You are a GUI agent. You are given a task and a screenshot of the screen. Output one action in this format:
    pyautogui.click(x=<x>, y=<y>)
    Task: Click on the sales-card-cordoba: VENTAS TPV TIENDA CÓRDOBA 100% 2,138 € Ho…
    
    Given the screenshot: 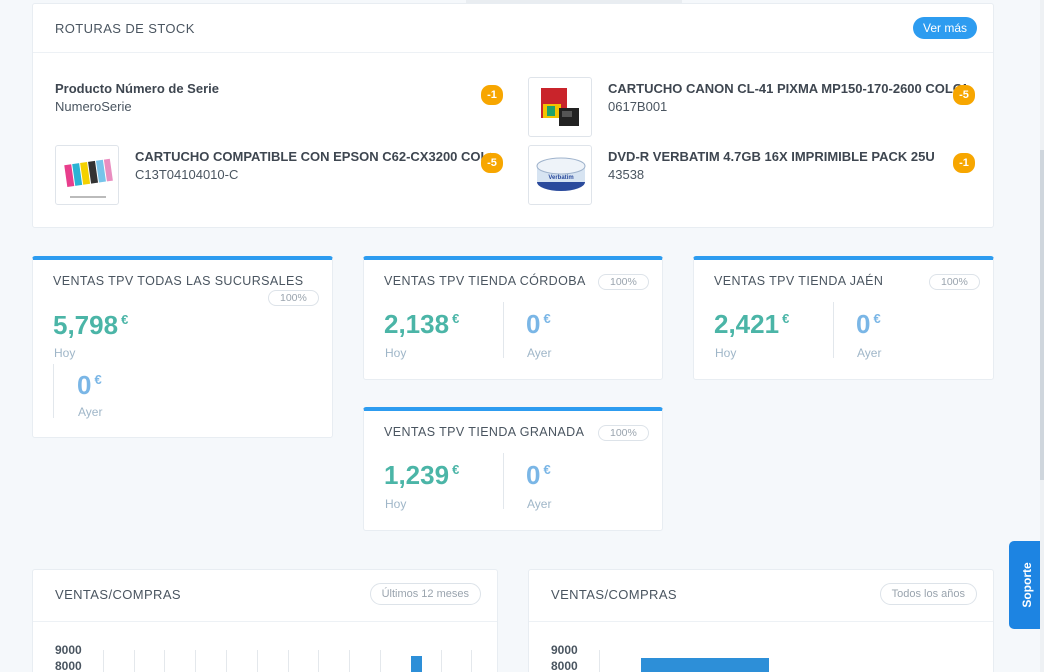 What is the action you would take?
    pyautogui.click(x=513, y=318)
    